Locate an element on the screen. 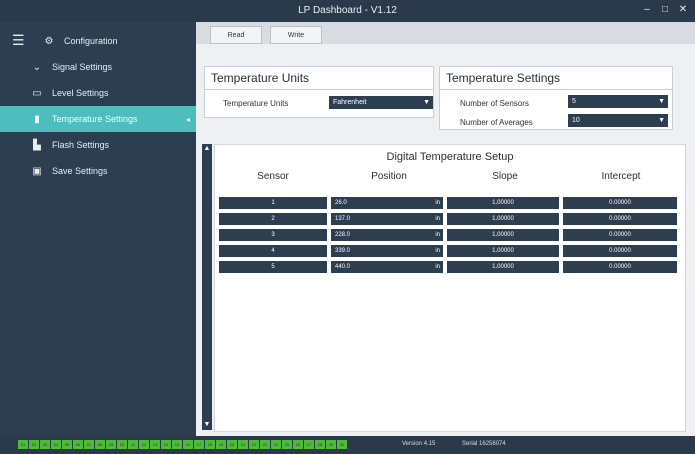 This screenshot has width=695, height=454. position-input: 339.0 in is located at coordinates (387, 251).